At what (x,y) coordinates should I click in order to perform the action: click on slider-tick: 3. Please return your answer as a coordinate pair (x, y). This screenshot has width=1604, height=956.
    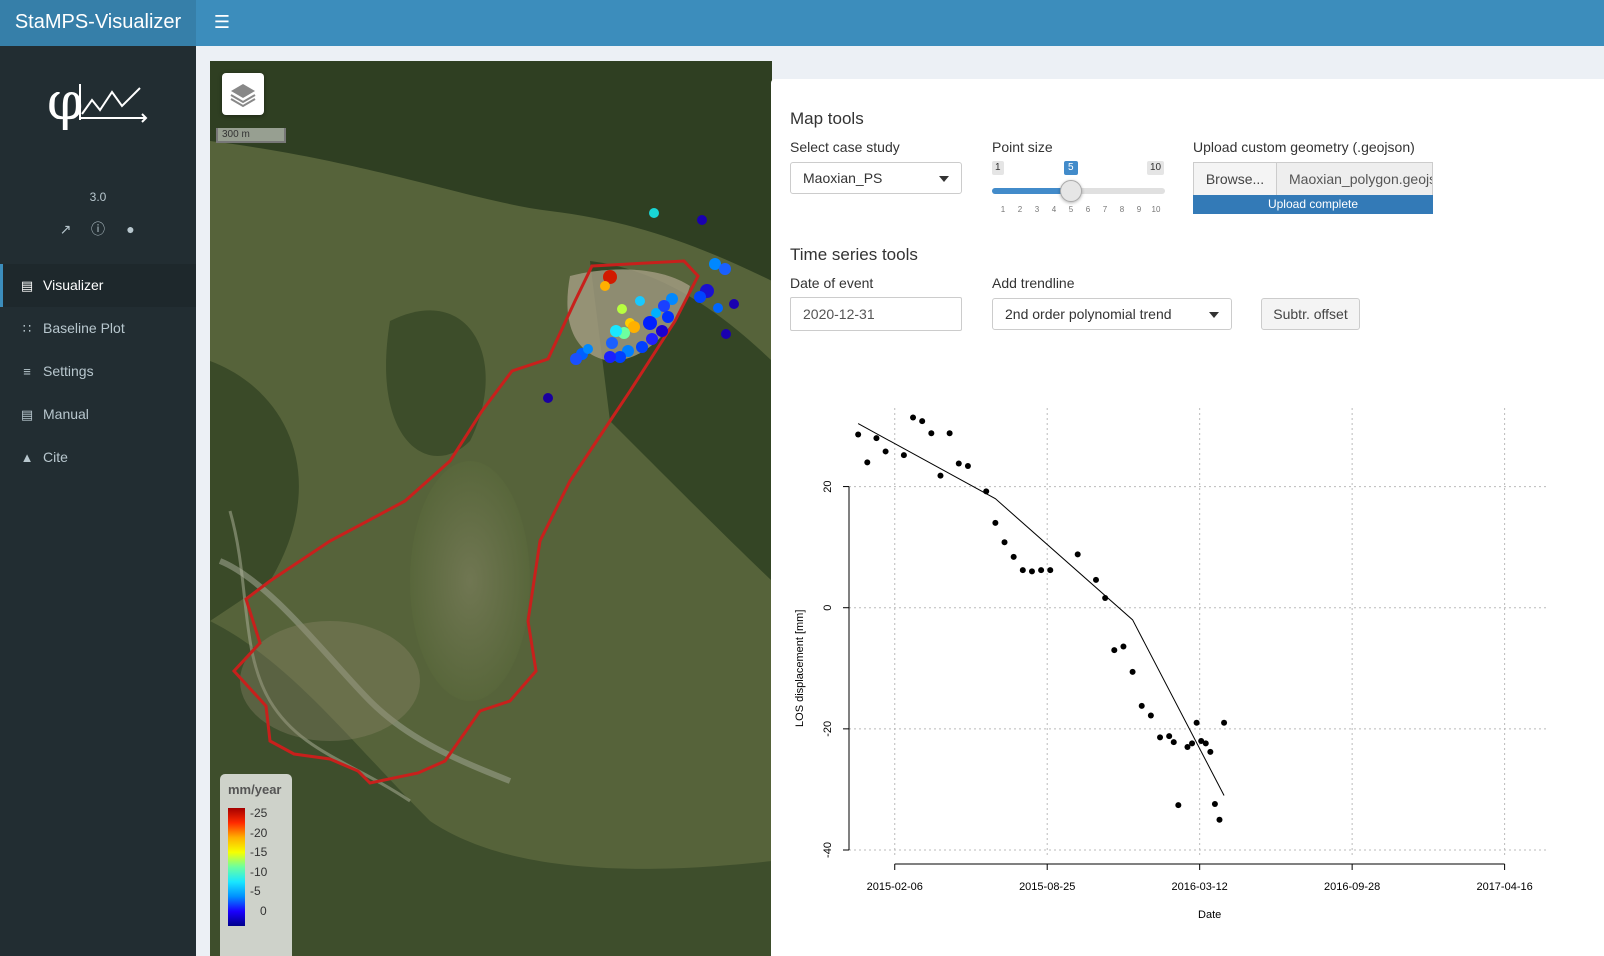
    Looking at the image, I should click on (1037, 209).